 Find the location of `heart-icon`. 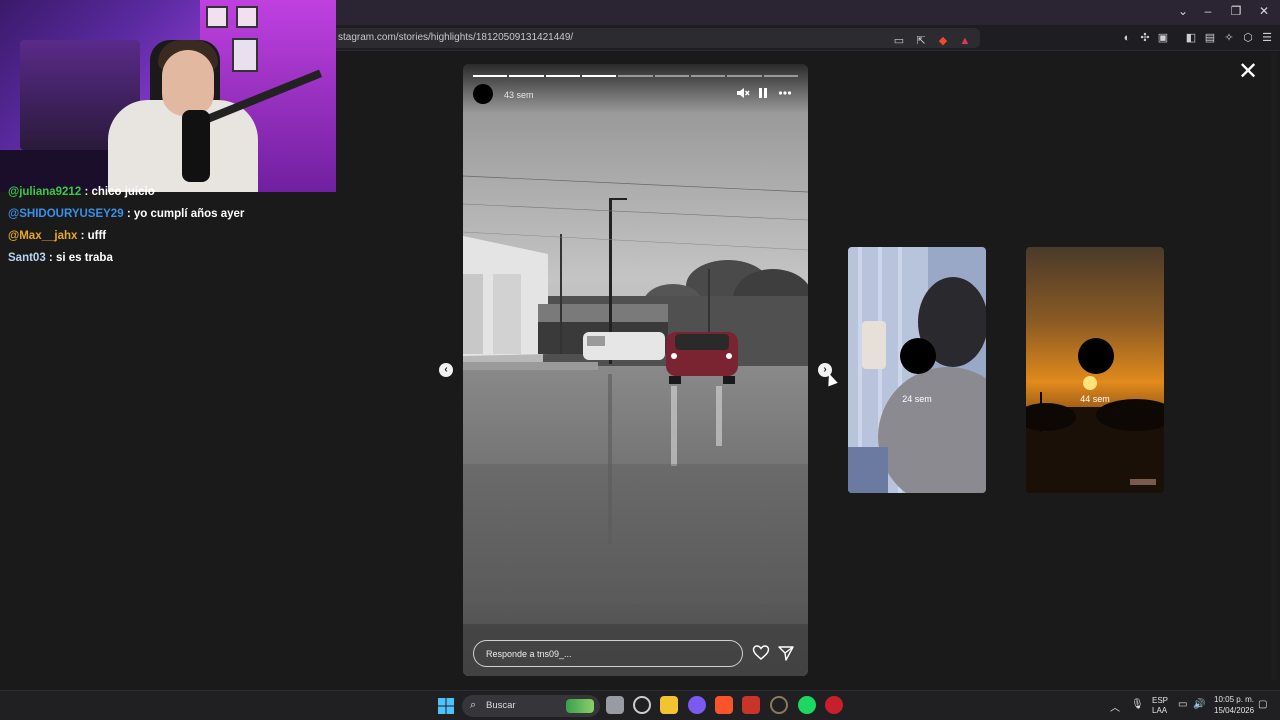

heart-icon is located at coordinates (761, 653).